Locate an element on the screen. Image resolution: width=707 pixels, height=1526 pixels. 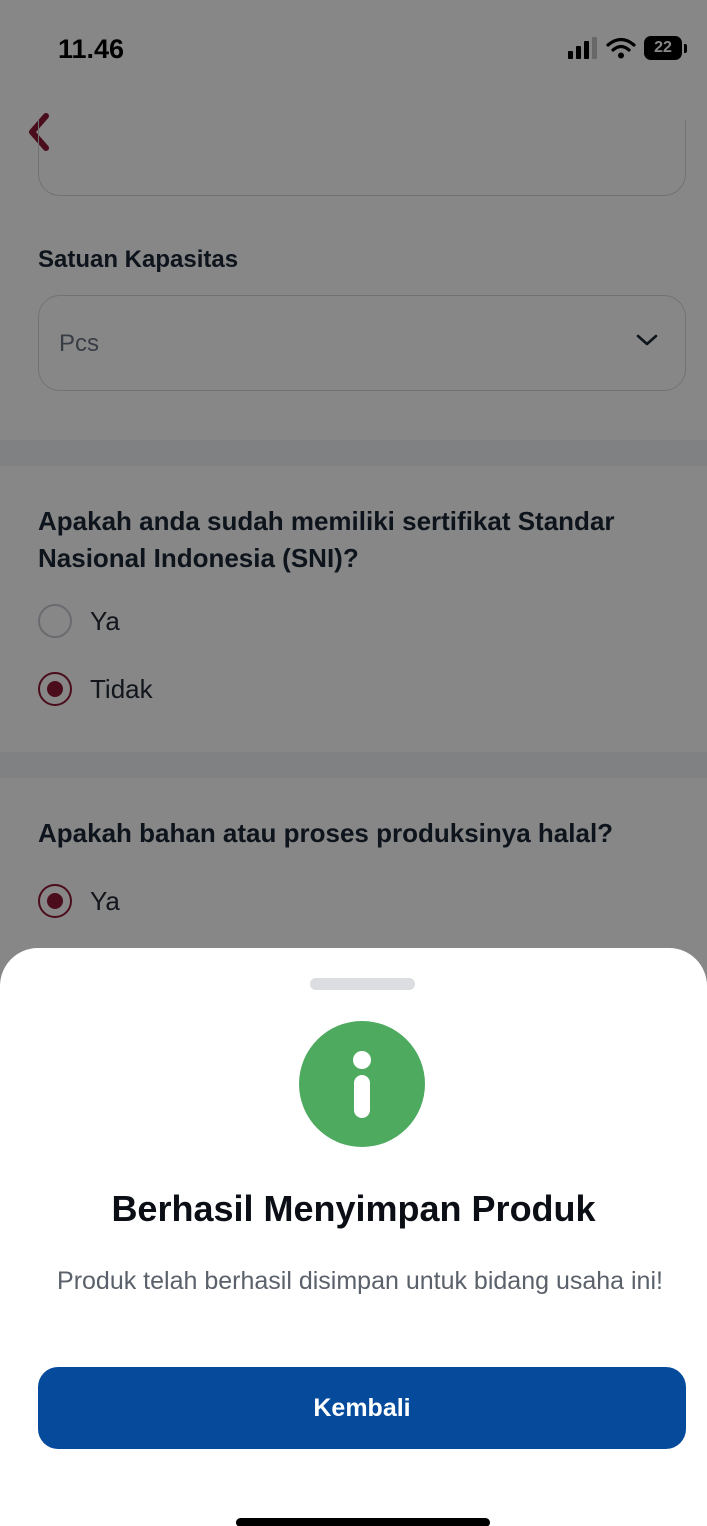
kembali-button: Kembali is located at coordinates (362, 1408).